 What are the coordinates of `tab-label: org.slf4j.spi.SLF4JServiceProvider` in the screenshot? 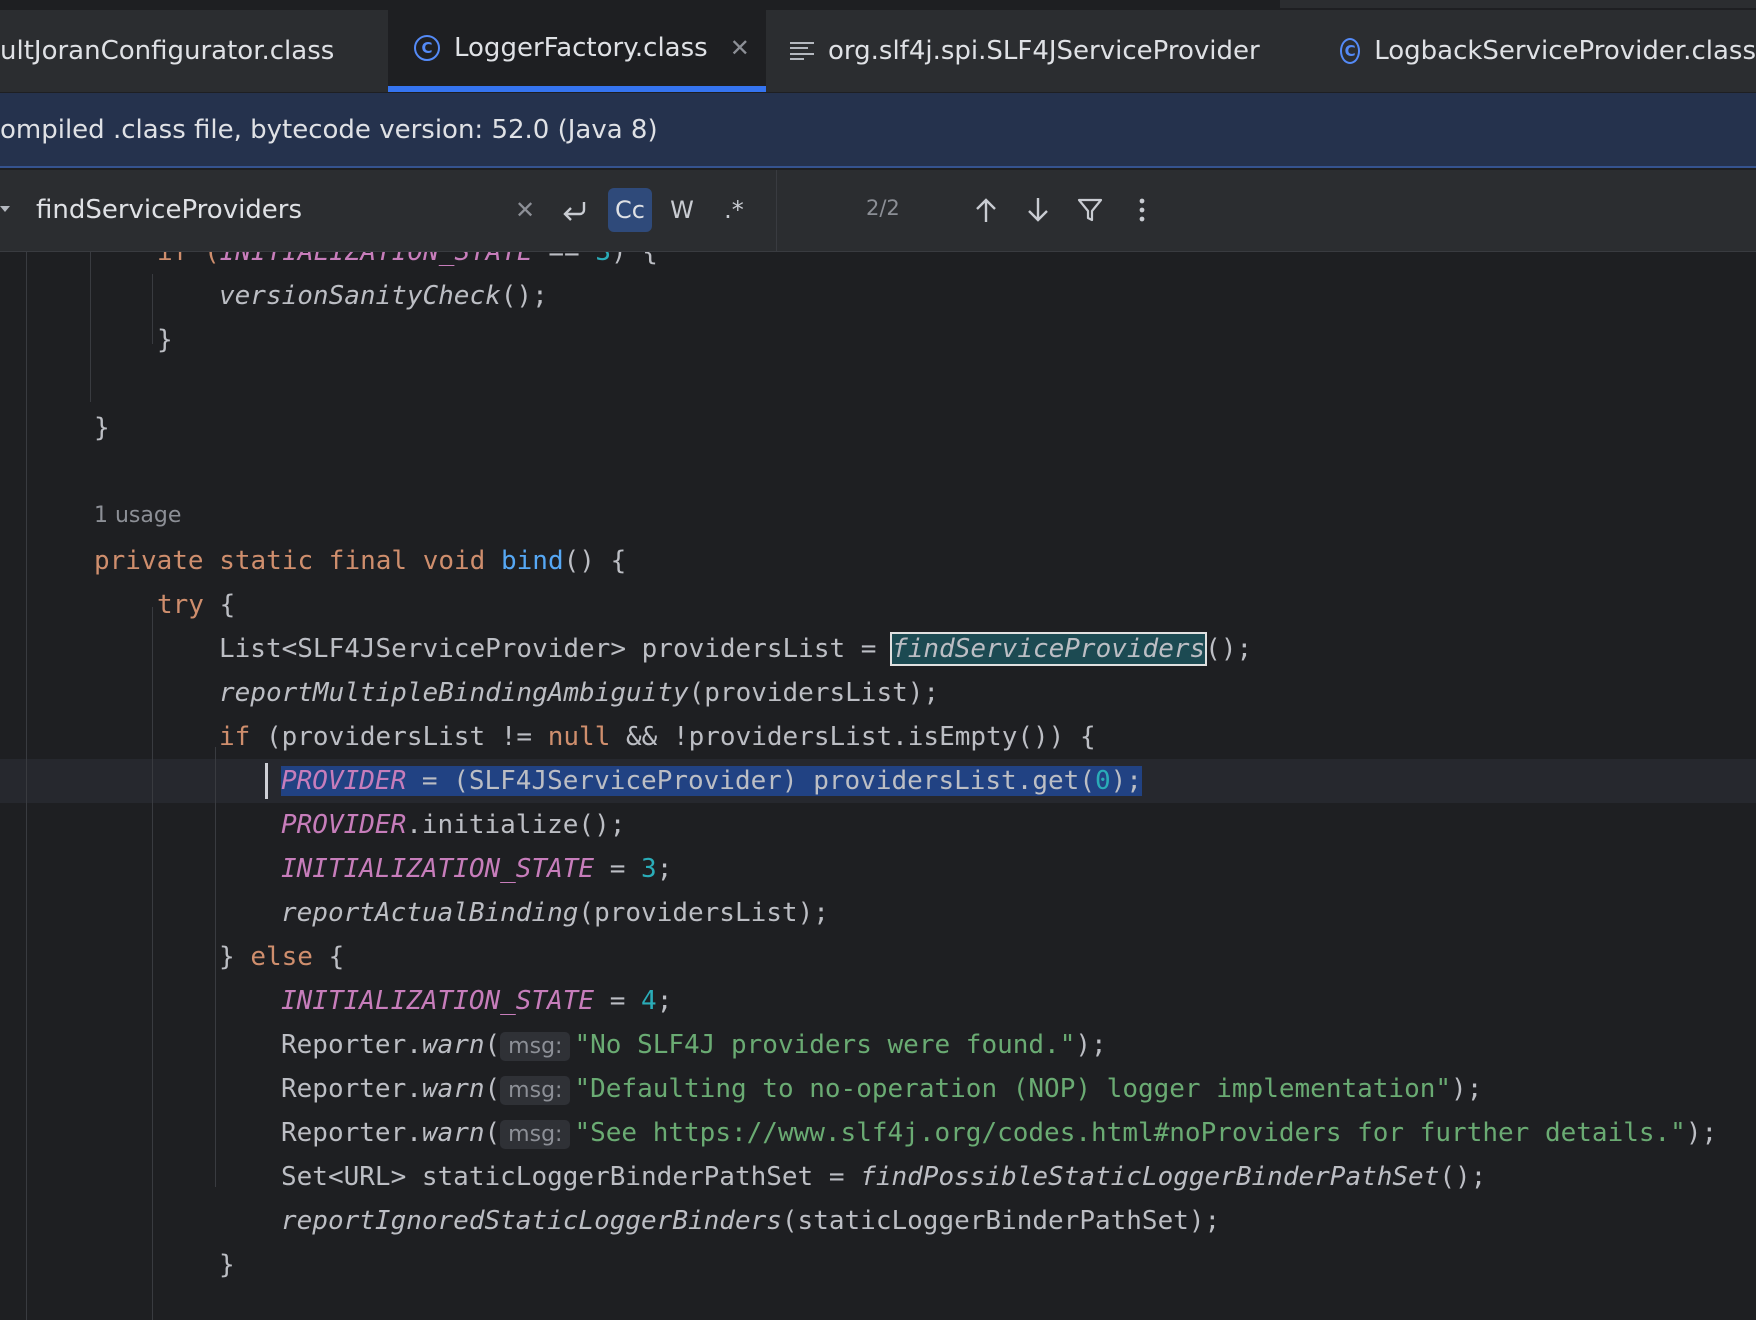 It's located at (1044, 51).